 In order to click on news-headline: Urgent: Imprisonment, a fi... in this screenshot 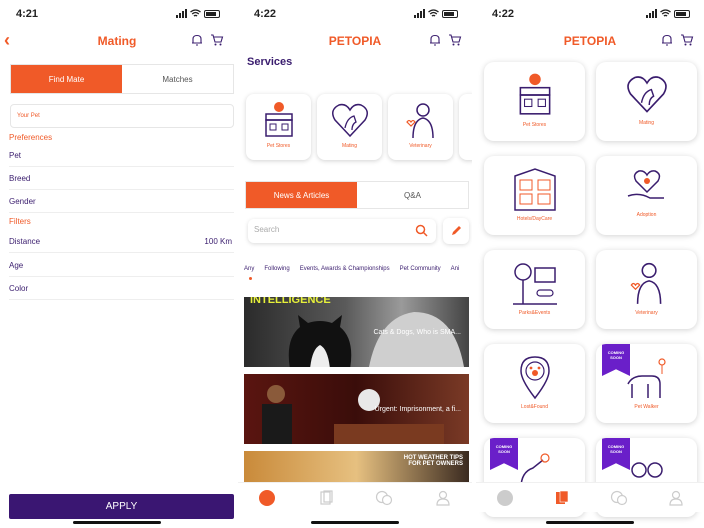, I will do `click(417, 409)`.